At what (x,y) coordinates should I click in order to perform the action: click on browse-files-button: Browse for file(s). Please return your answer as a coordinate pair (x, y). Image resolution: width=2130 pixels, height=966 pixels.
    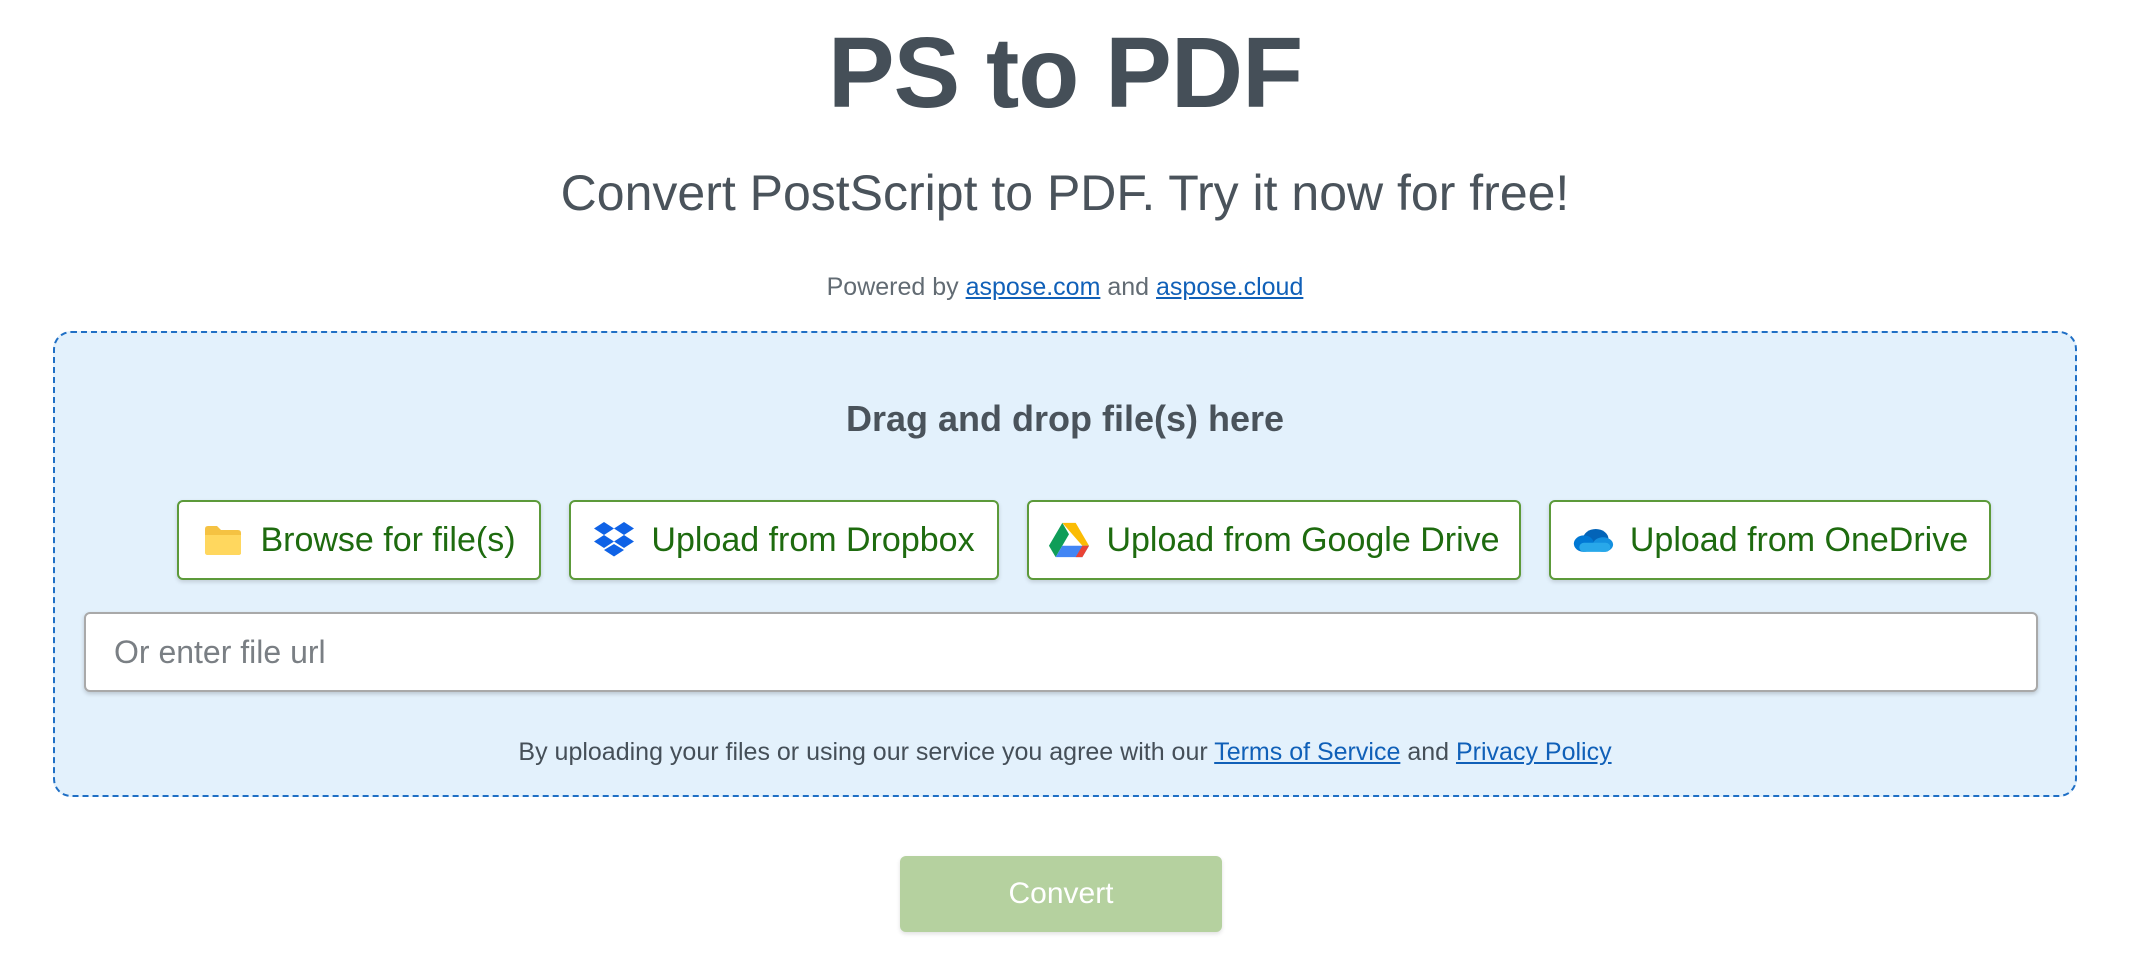
    Looking at the image, I should click on (359, 540).